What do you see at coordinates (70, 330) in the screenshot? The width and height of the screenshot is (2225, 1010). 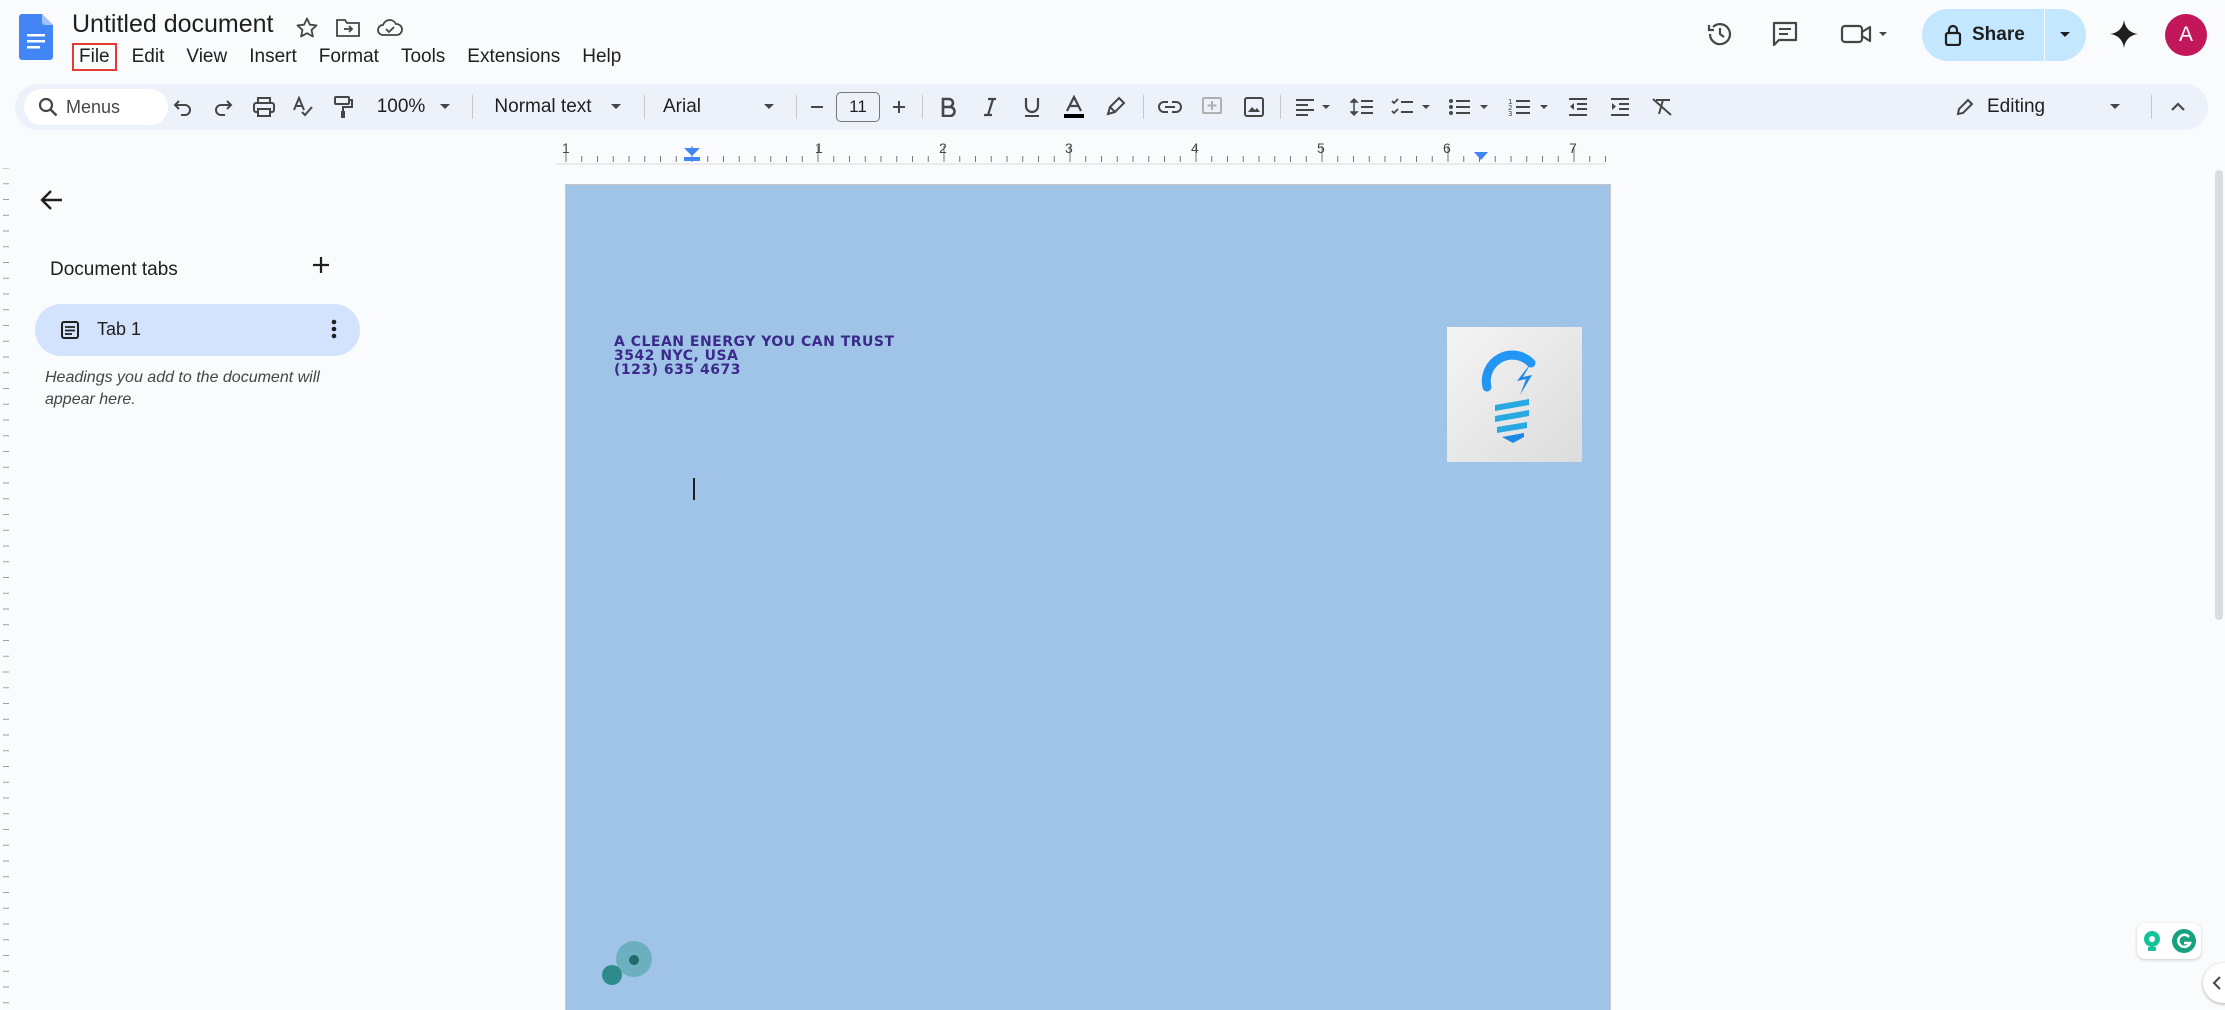 I see `document-tab-icon` at bounding box center [70, 330].